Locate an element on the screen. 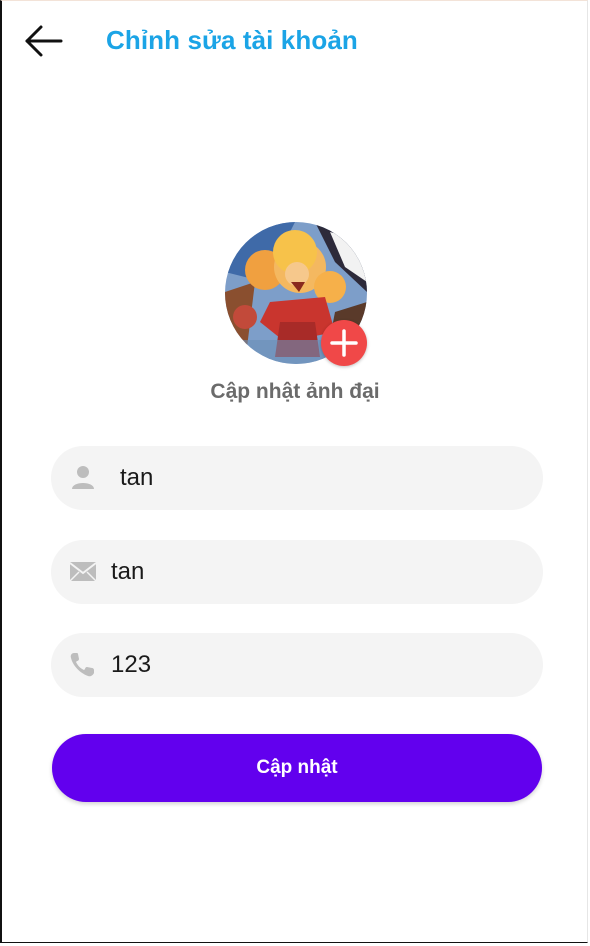  phone-field is located at coordinates (297, 665).